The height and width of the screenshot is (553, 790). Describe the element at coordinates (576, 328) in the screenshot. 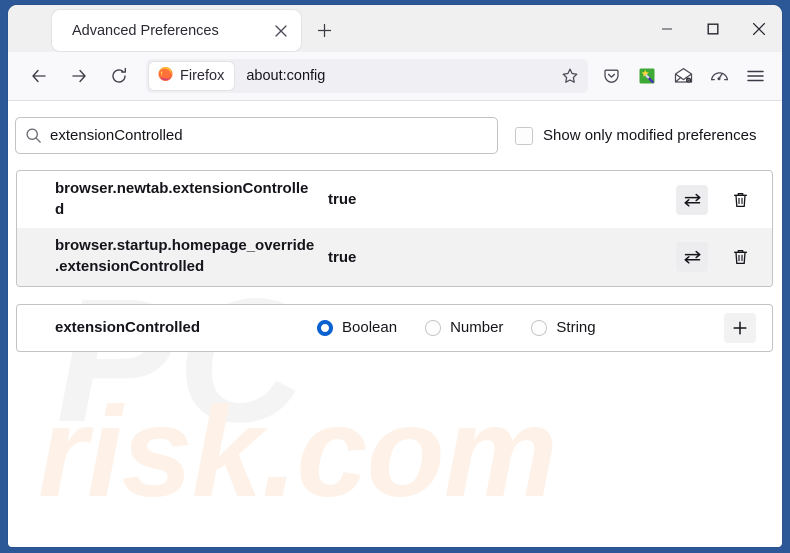

I see `radio-label-string: String` at that location.